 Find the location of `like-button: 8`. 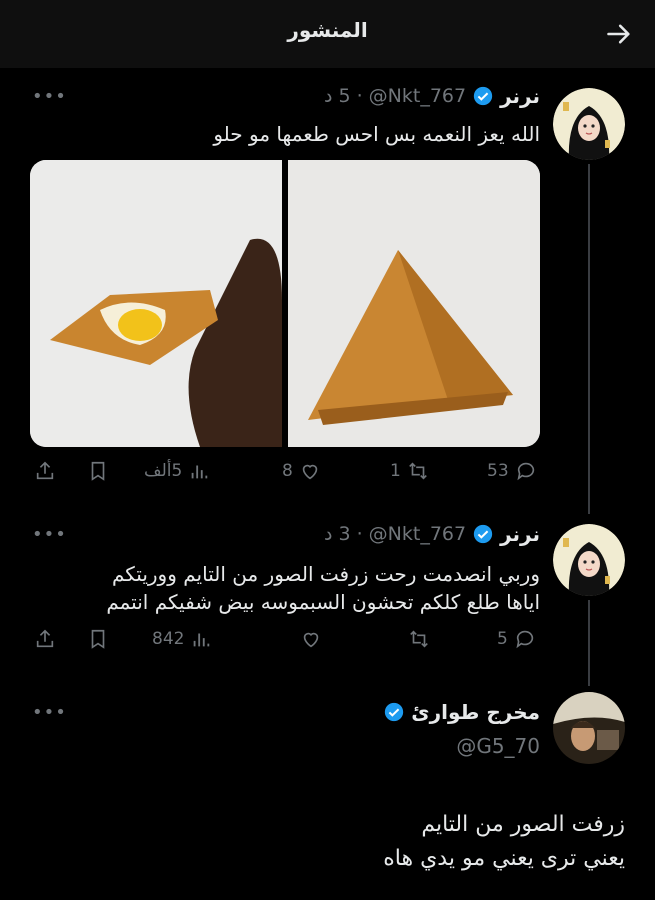

like-button: 8 is located at coordinates (301, 471).